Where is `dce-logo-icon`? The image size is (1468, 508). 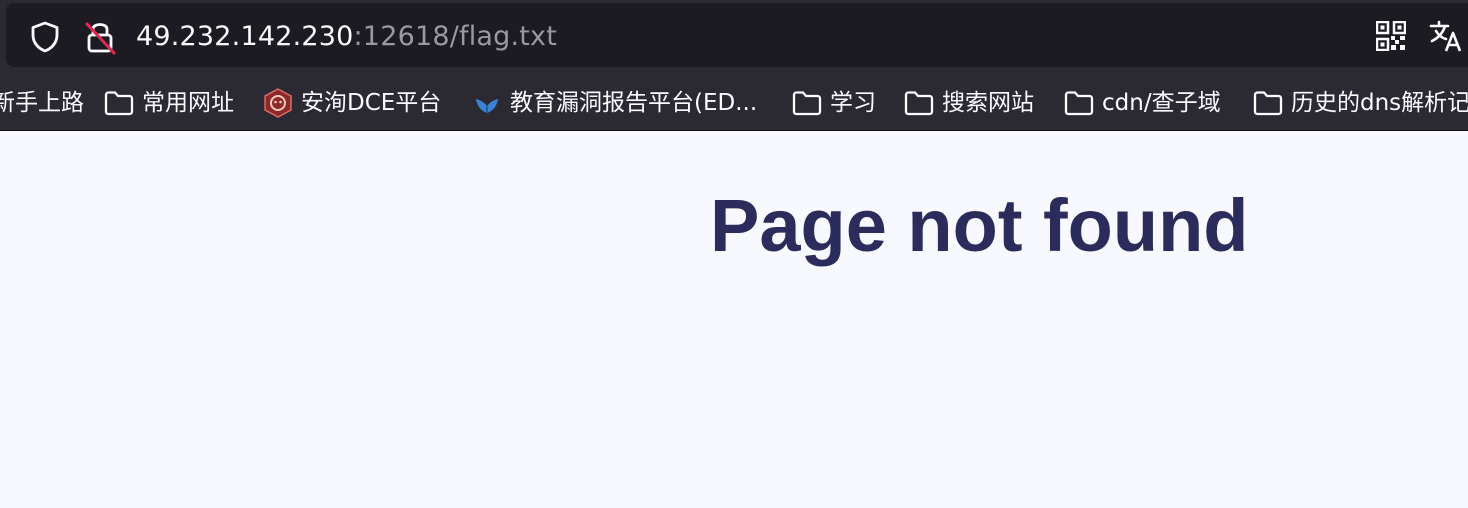 dce-logo-icon is located at coordinates (278, 103).